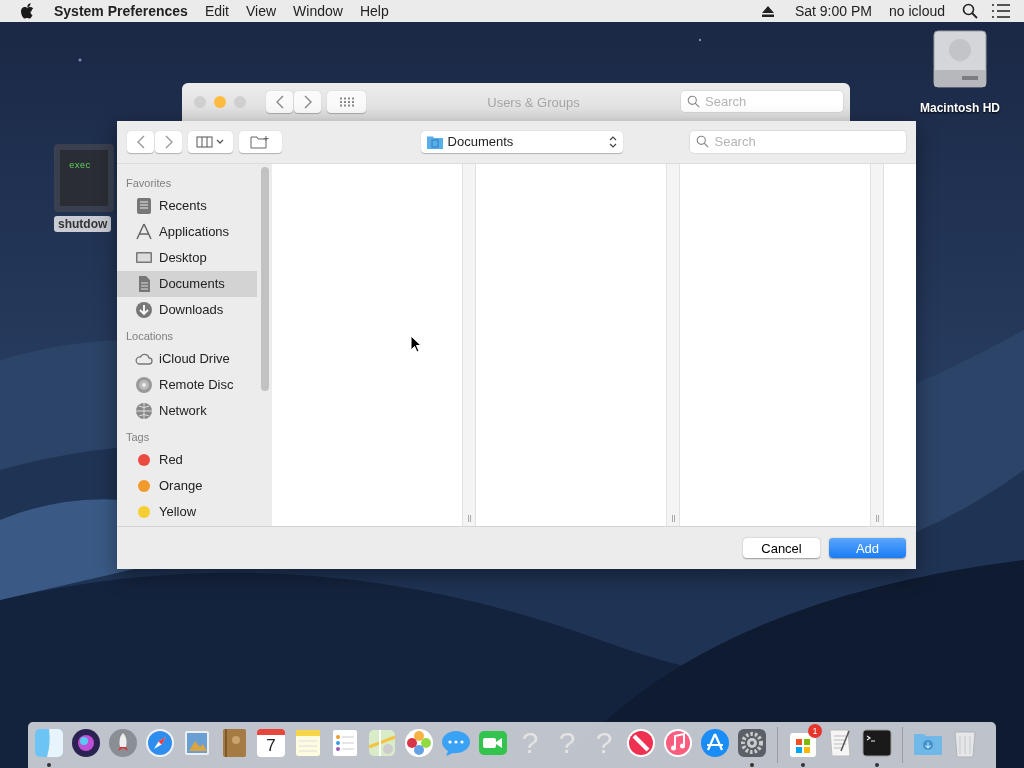 The image size is (1024, 768). What do you see at coordinates (960, 59) in the screenshot?
I see `hard-drive-icon` at bounding box center [960, 59].